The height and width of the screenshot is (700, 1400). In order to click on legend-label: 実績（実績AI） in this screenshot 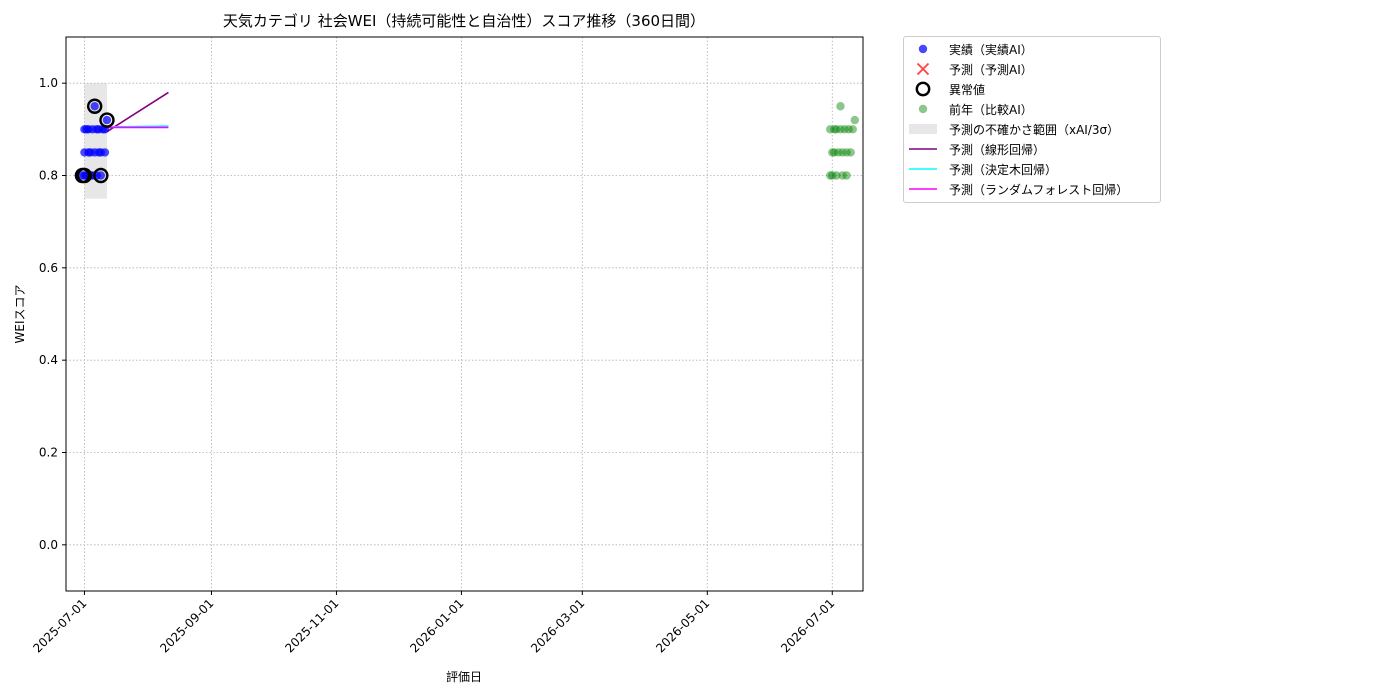, I will do `click(991, 49)`.